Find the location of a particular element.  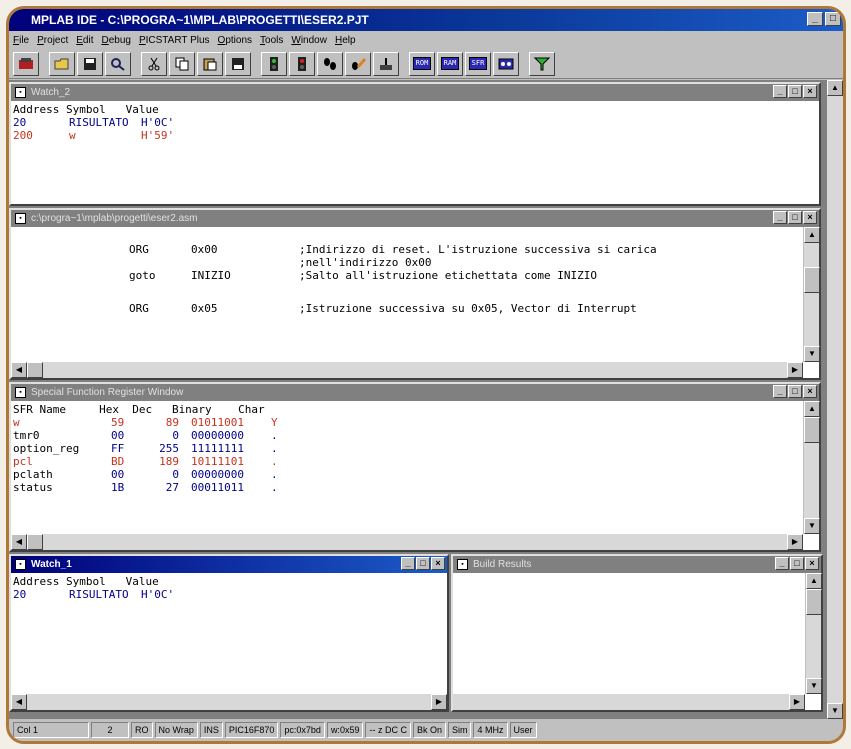

copy-button is located at coordinates (182, 63).